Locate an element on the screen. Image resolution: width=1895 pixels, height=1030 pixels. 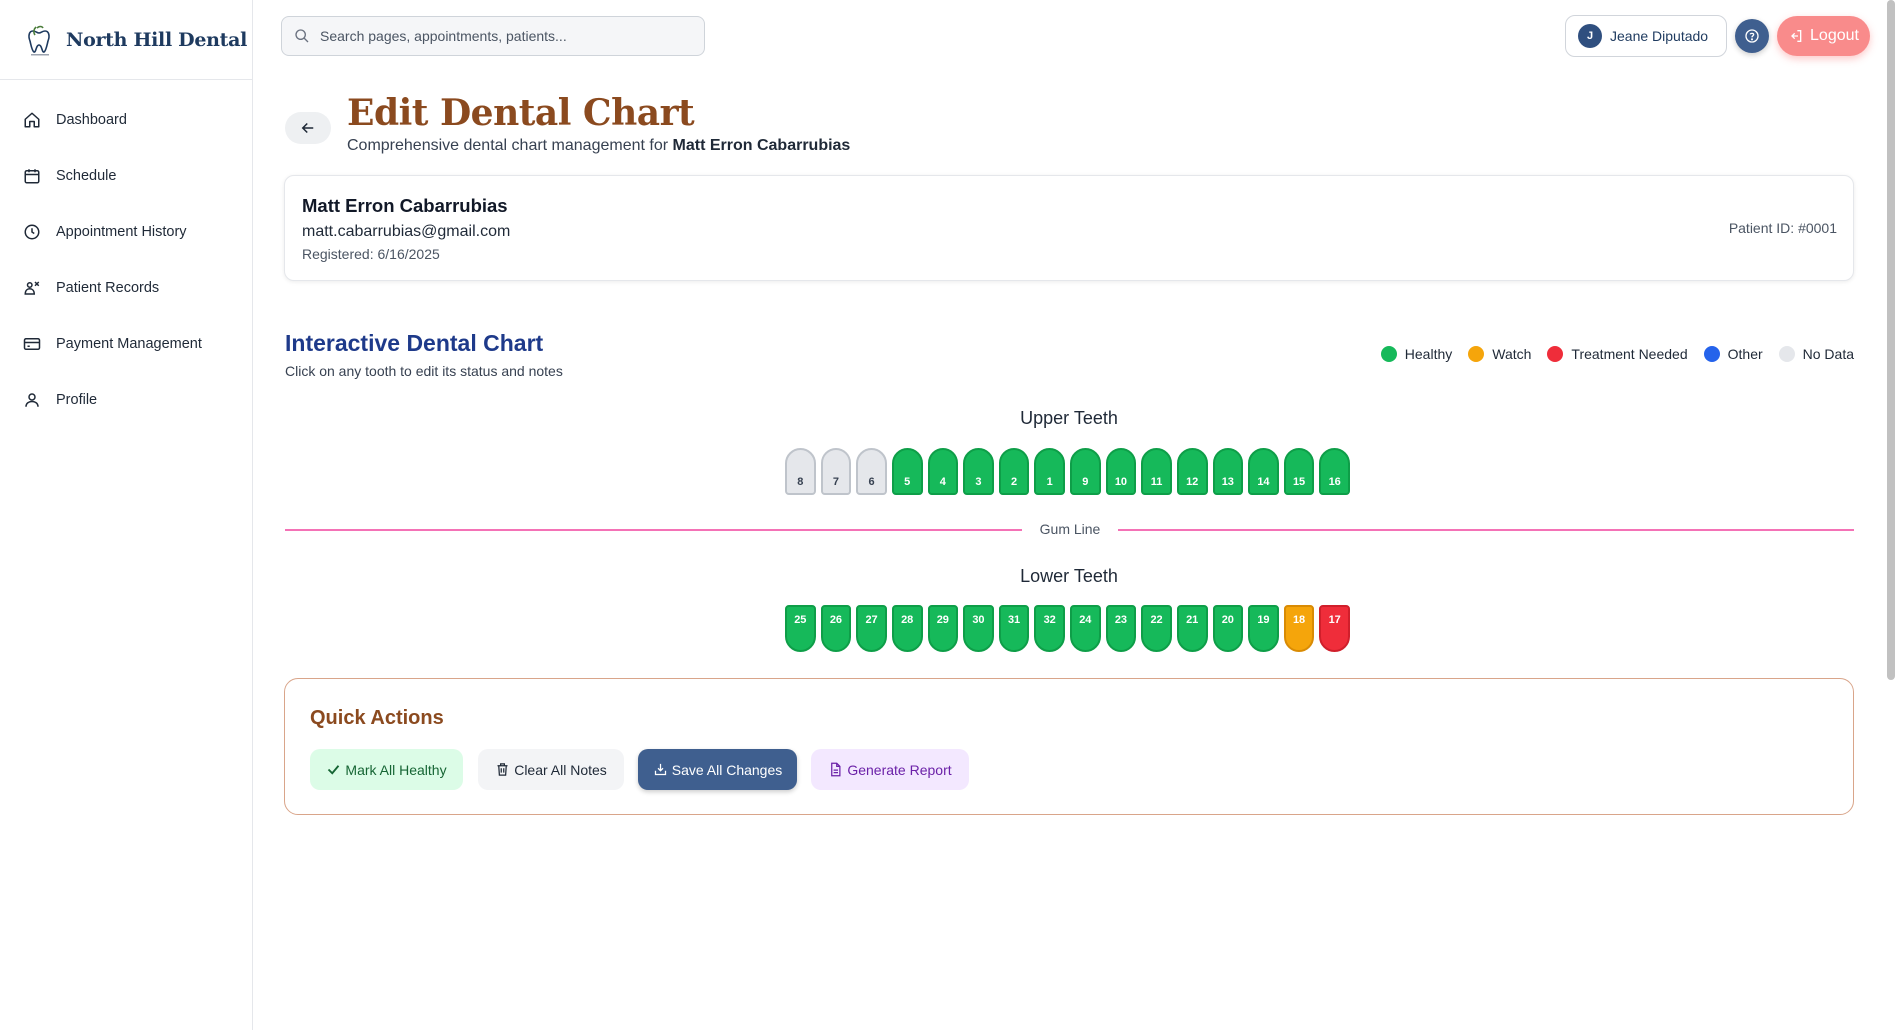
tooth-17: 17 is located at coordinates (1334, 628).